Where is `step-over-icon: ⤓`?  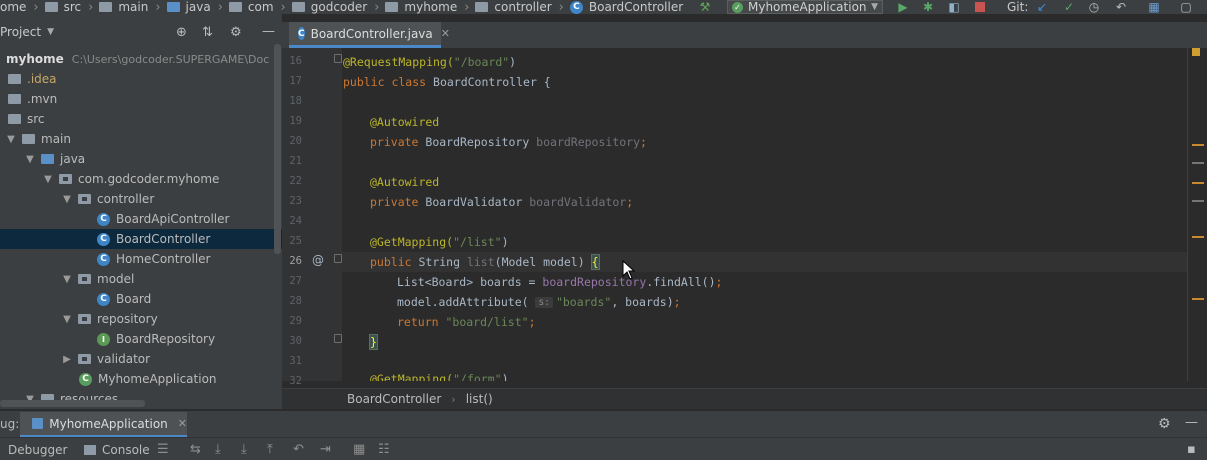
step-over-icon: ⤓ is located at coordinates (218, 449).